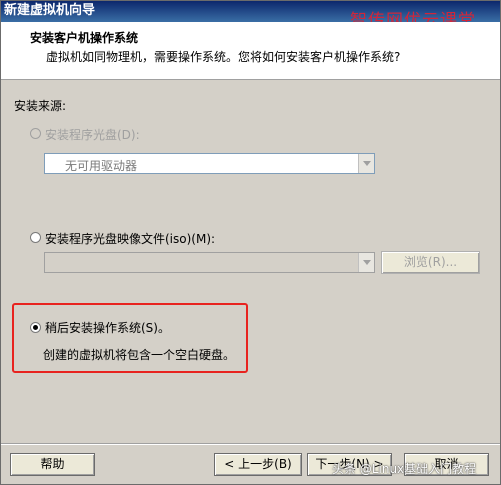 The image size is (501, 485). I want to click on install-later-label: 稍后安装操作系统(S)。, so click(107, 327).